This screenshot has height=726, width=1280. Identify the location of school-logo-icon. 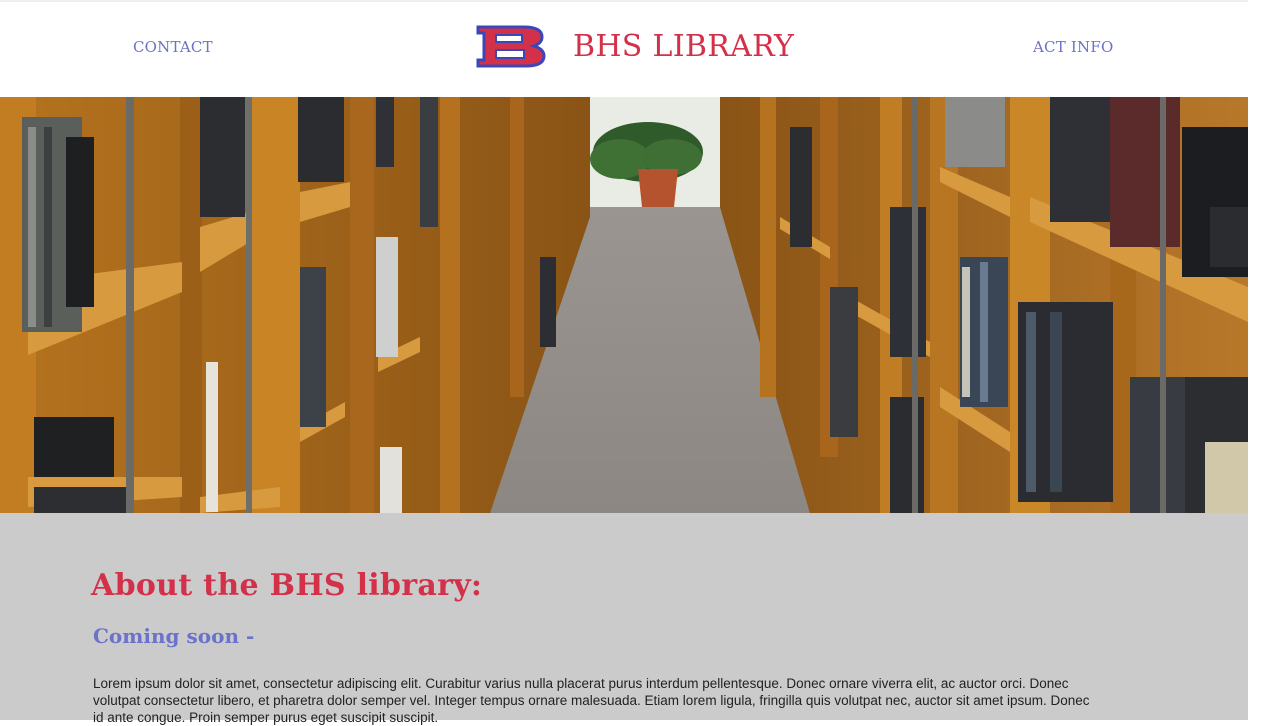
(511, 46).